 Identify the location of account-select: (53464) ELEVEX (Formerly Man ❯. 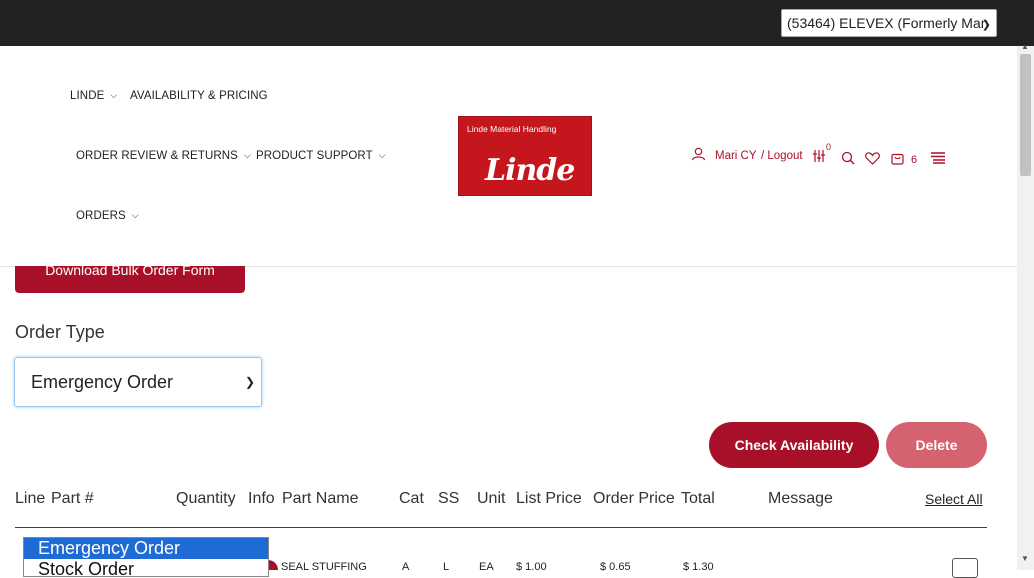
(889, 23).